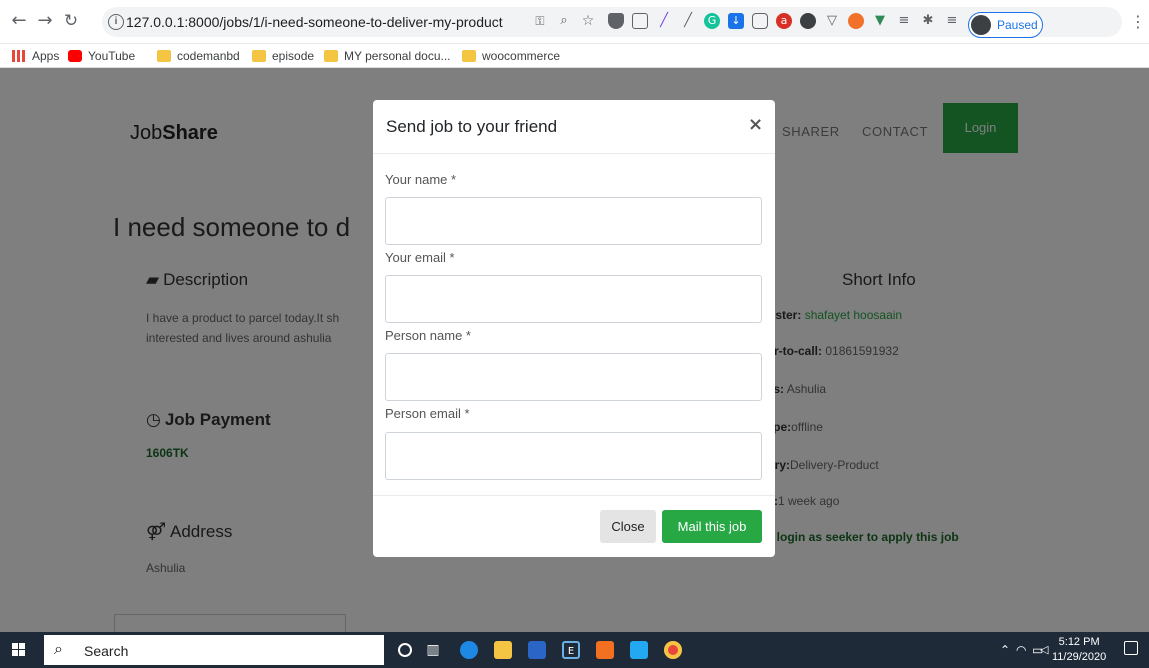  Describe the element at coordinates (673, 650) in the screenshot. I see `chrome-icon` at that location.